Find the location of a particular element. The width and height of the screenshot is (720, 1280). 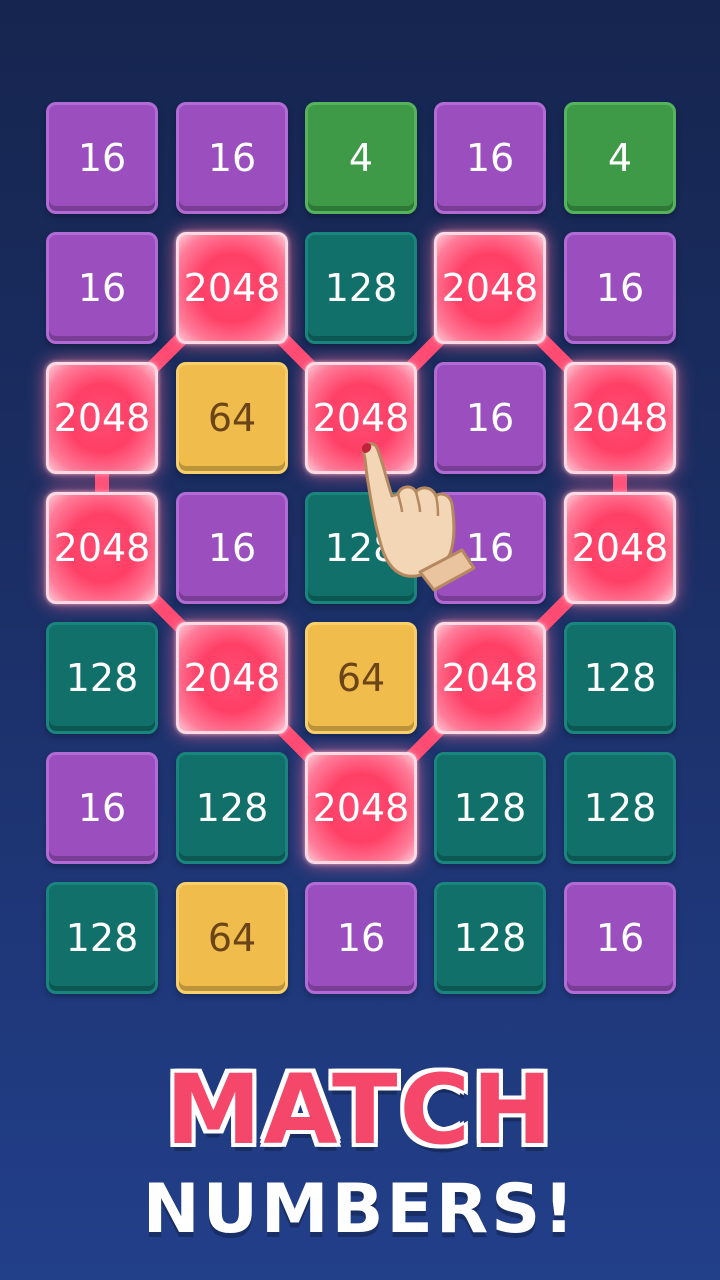

title-match: MATCH is located at coordinates (360, 1110).